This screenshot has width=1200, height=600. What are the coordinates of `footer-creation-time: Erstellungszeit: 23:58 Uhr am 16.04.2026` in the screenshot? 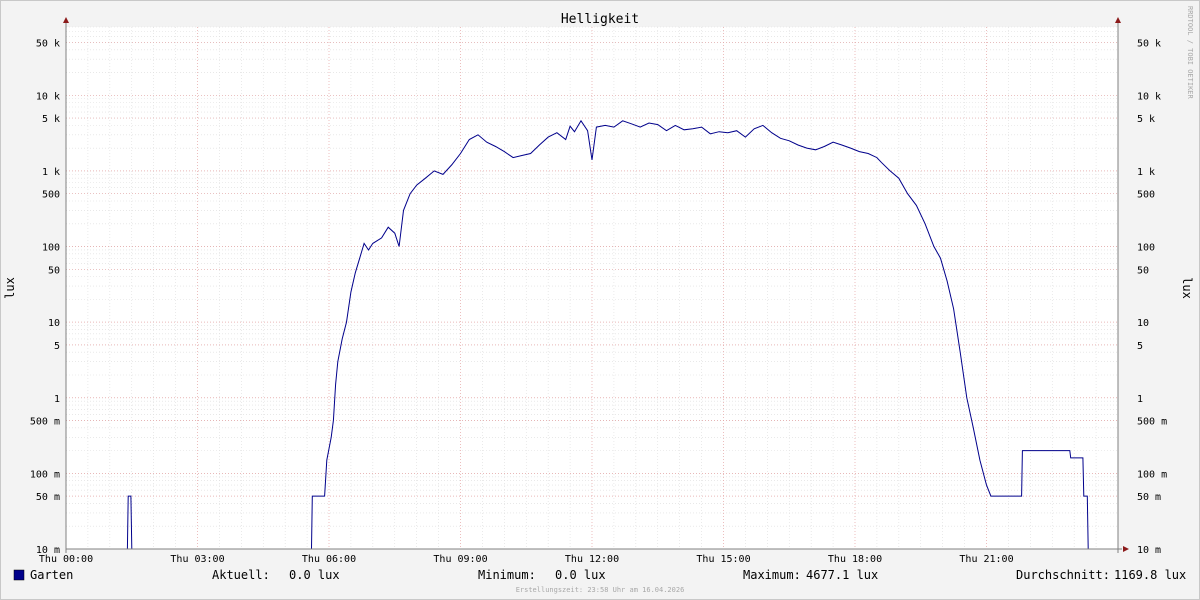 It's located at (600, 590).